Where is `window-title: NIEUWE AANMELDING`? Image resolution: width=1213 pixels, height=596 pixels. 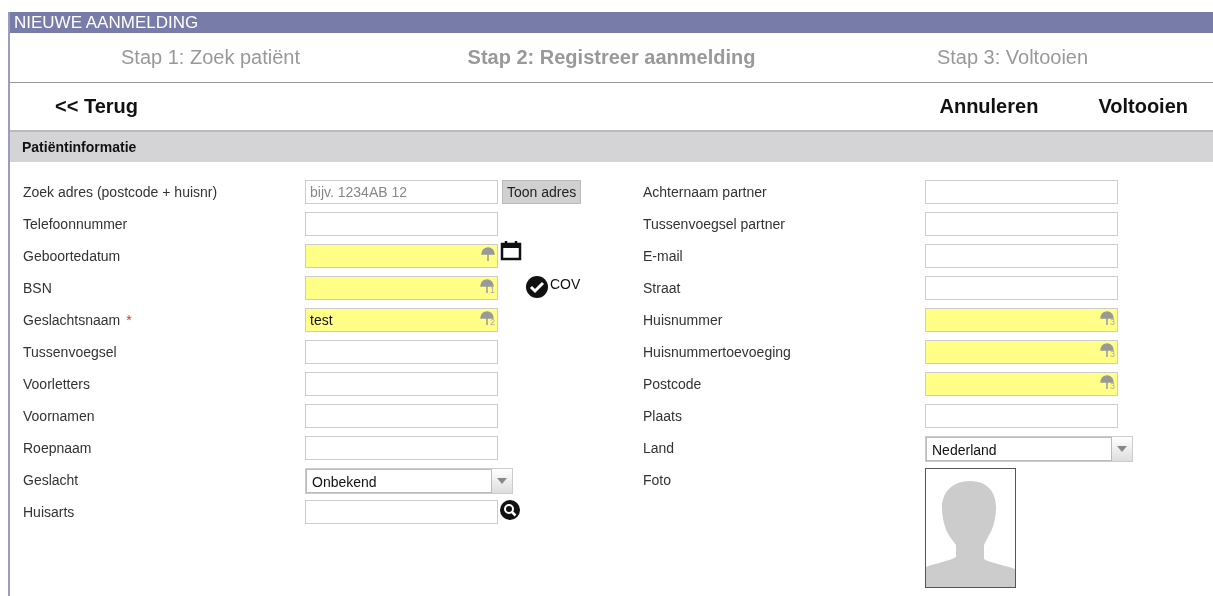
window-title: NIEUWE AANMELDING is located at coordinates (611, 22).